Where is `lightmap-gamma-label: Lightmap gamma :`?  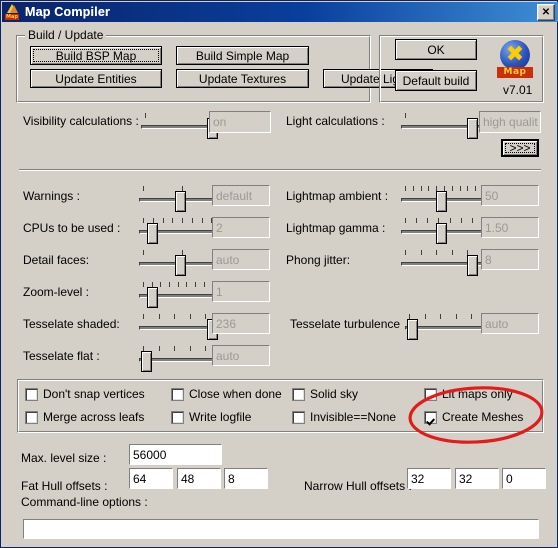 lightmap-gamma-label: Lightmap gamma : is located at coordinates (336, 228).